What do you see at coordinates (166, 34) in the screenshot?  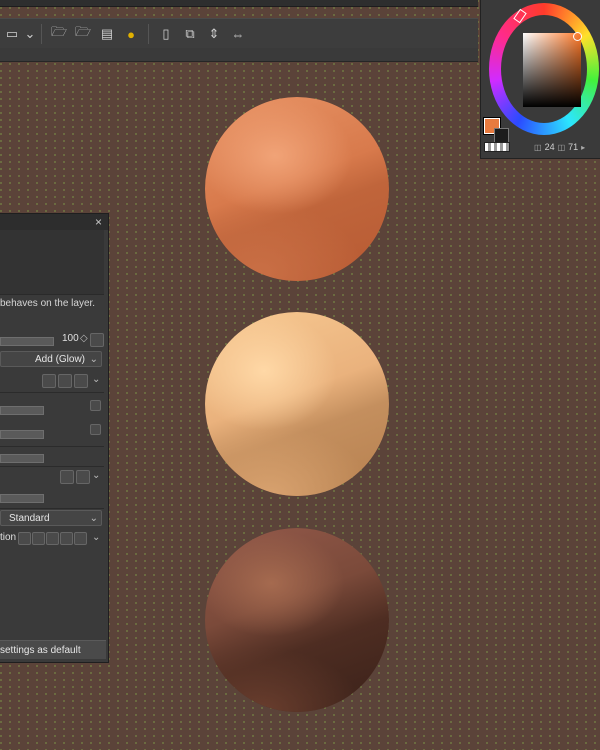 I see `document-icon: ▯` at bounding box center [166, 34].